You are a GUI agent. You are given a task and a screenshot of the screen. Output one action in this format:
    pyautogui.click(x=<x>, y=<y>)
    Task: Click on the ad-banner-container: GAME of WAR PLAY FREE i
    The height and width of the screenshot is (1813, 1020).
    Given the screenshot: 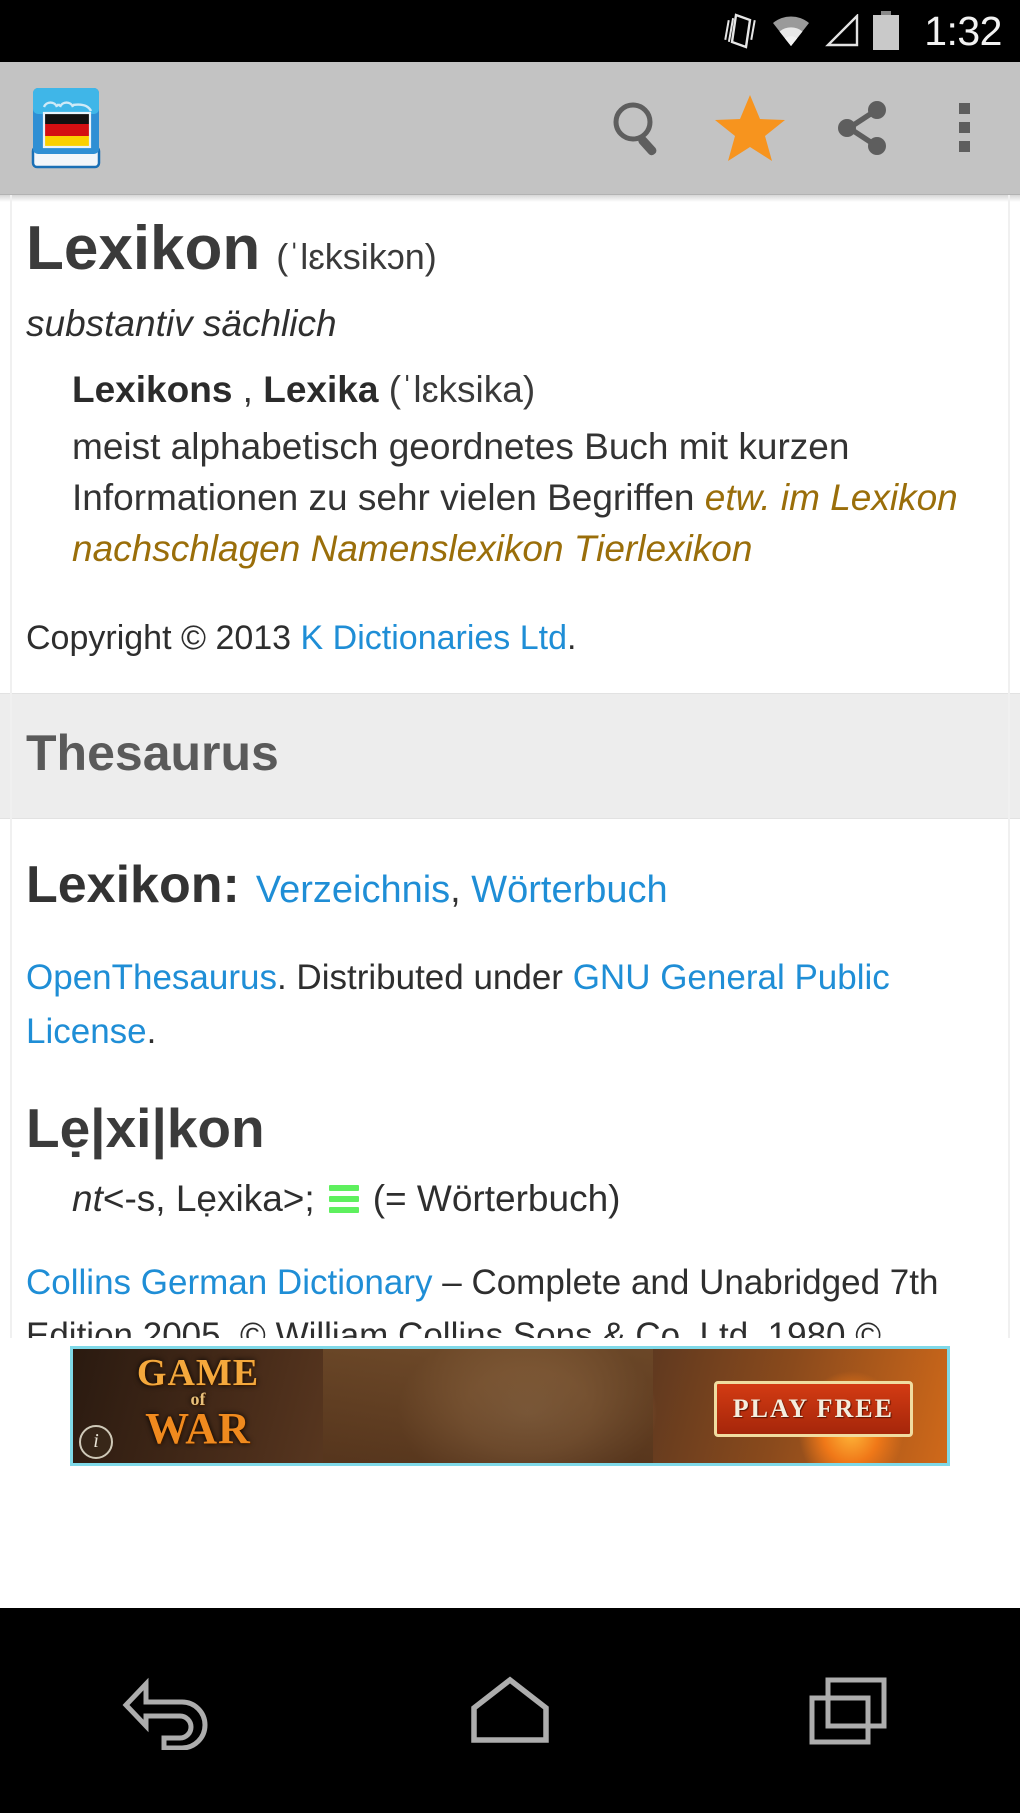 What is the action you would take?
    pyautogui.click(x=510, y=1405)
    